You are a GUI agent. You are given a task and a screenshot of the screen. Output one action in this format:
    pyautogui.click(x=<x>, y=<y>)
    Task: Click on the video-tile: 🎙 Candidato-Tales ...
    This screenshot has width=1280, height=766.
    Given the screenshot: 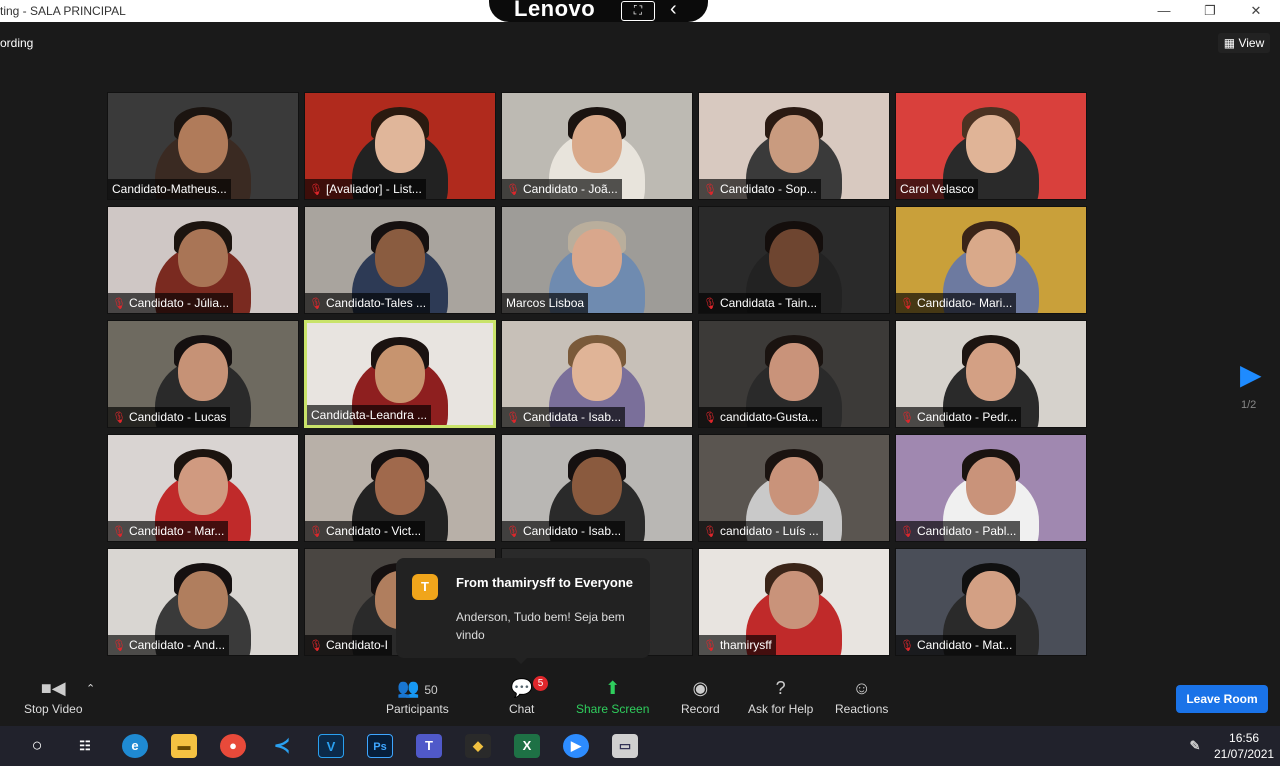 What is the action you would take?
    pyautogui.click(x=400, y=260)
    